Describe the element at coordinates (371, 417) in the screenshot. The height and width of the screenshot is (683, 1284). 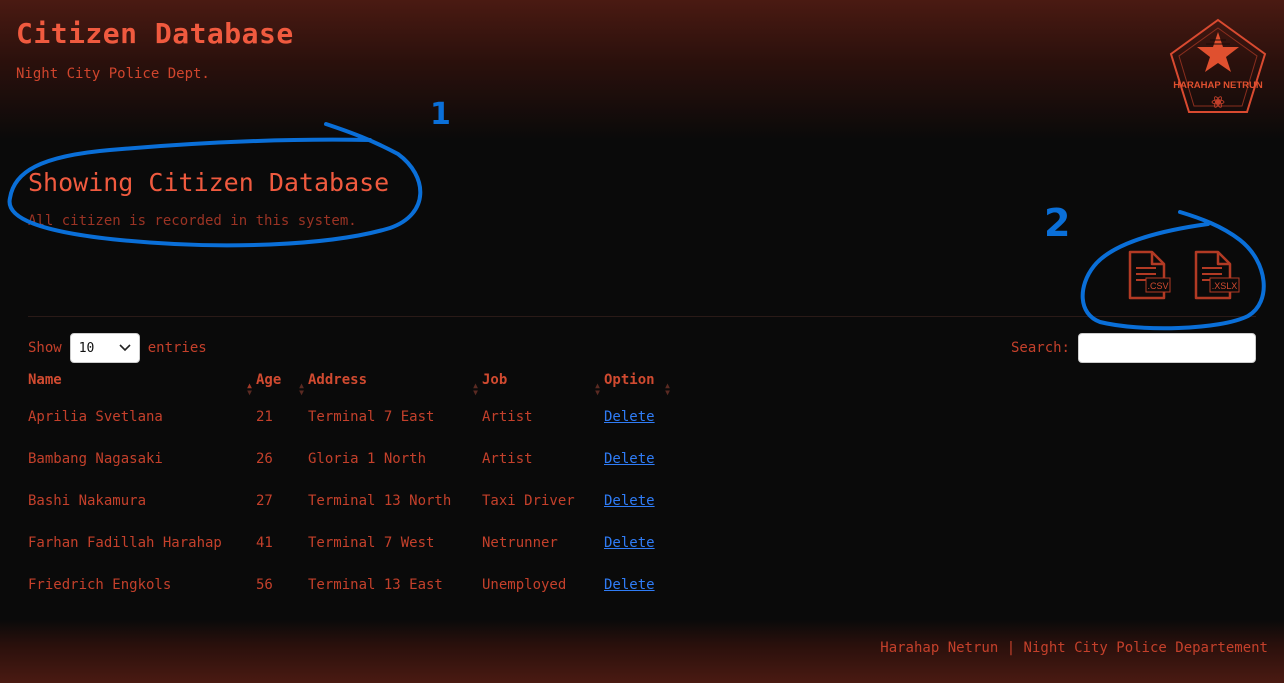
I see `cell-address: Terminal 7 East` at that location.